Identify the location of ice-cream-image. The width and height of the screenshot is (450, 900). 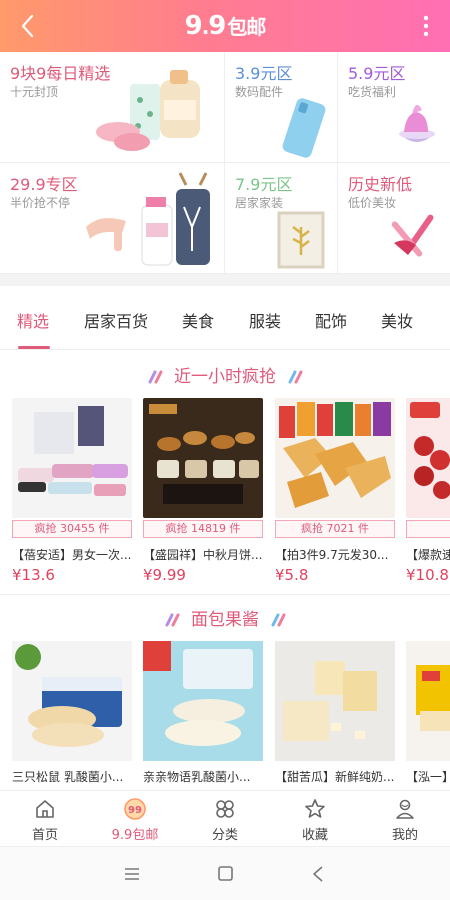
(417, 123).